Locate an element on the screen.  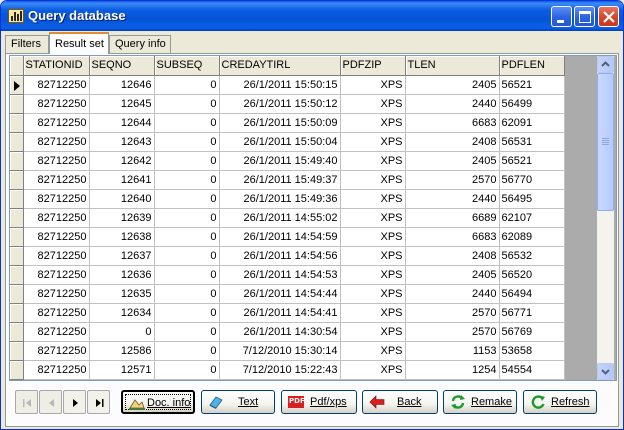
scroll-up-button is located at coordinates (605, 64).